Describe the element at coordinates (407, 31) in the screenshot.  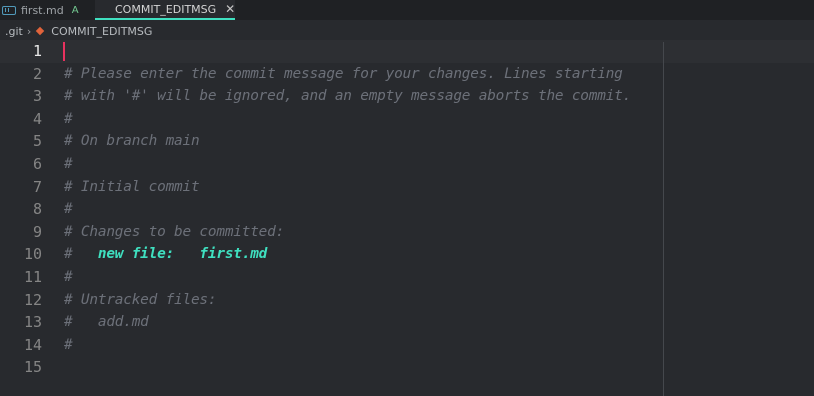
I see `breadcrumb: .git › COMMIT_EDITMSG` at that location.